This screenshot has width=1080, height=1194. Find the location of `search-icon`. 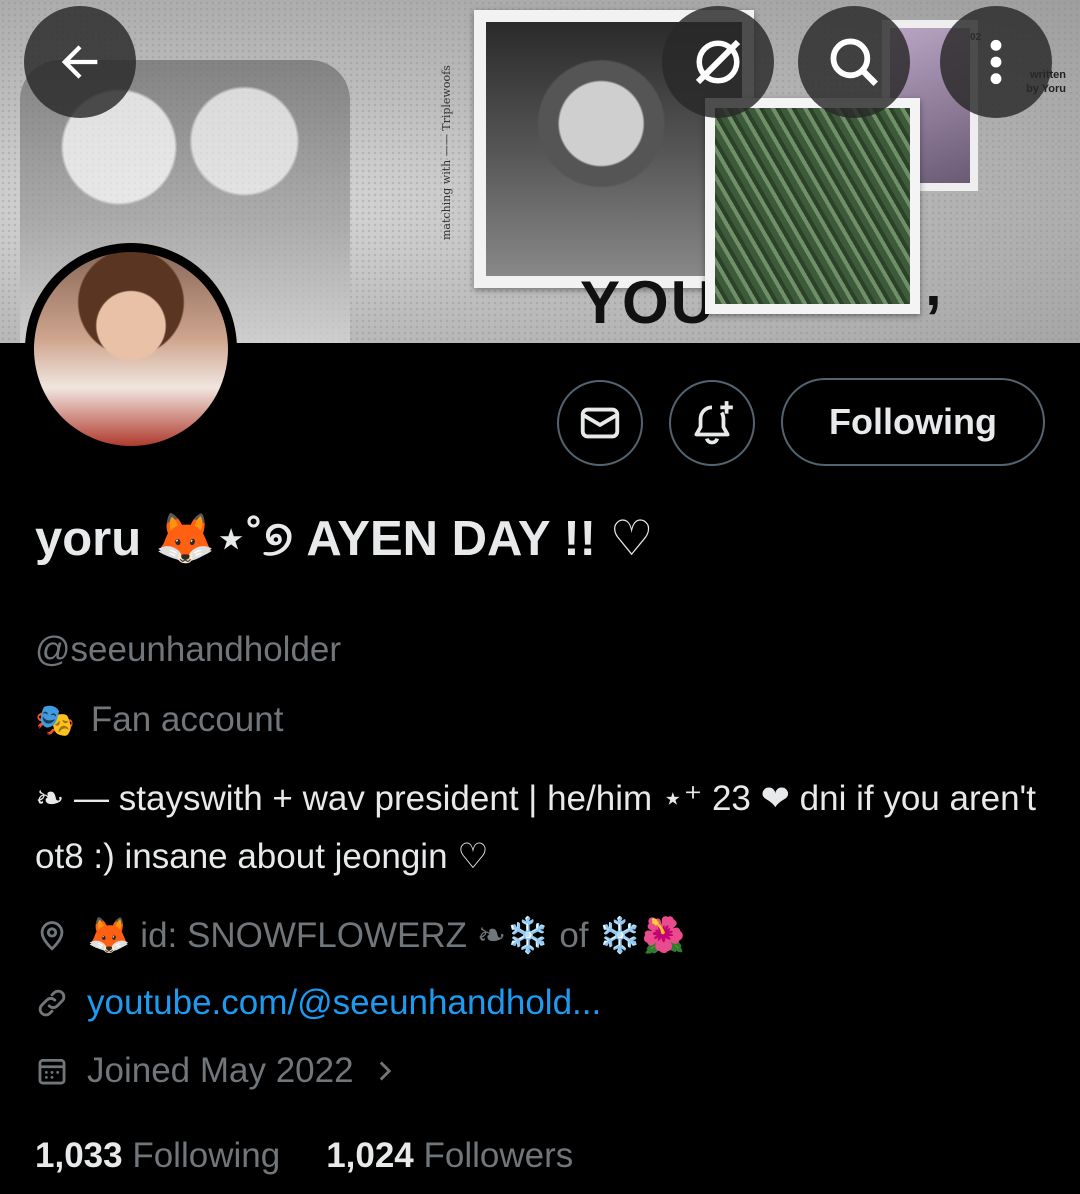

search-icon is located at coordinates (854, 62).